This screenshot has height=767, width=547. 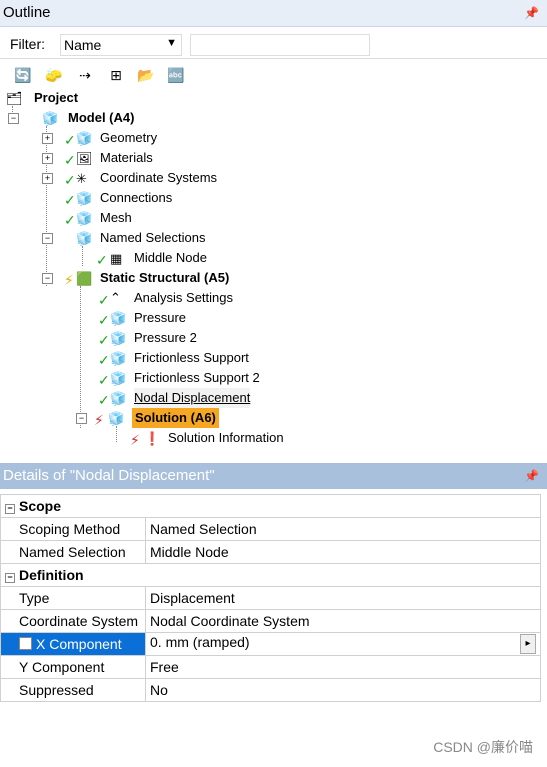 I want to click on group-label: Definition, so click(x=51, y=575).